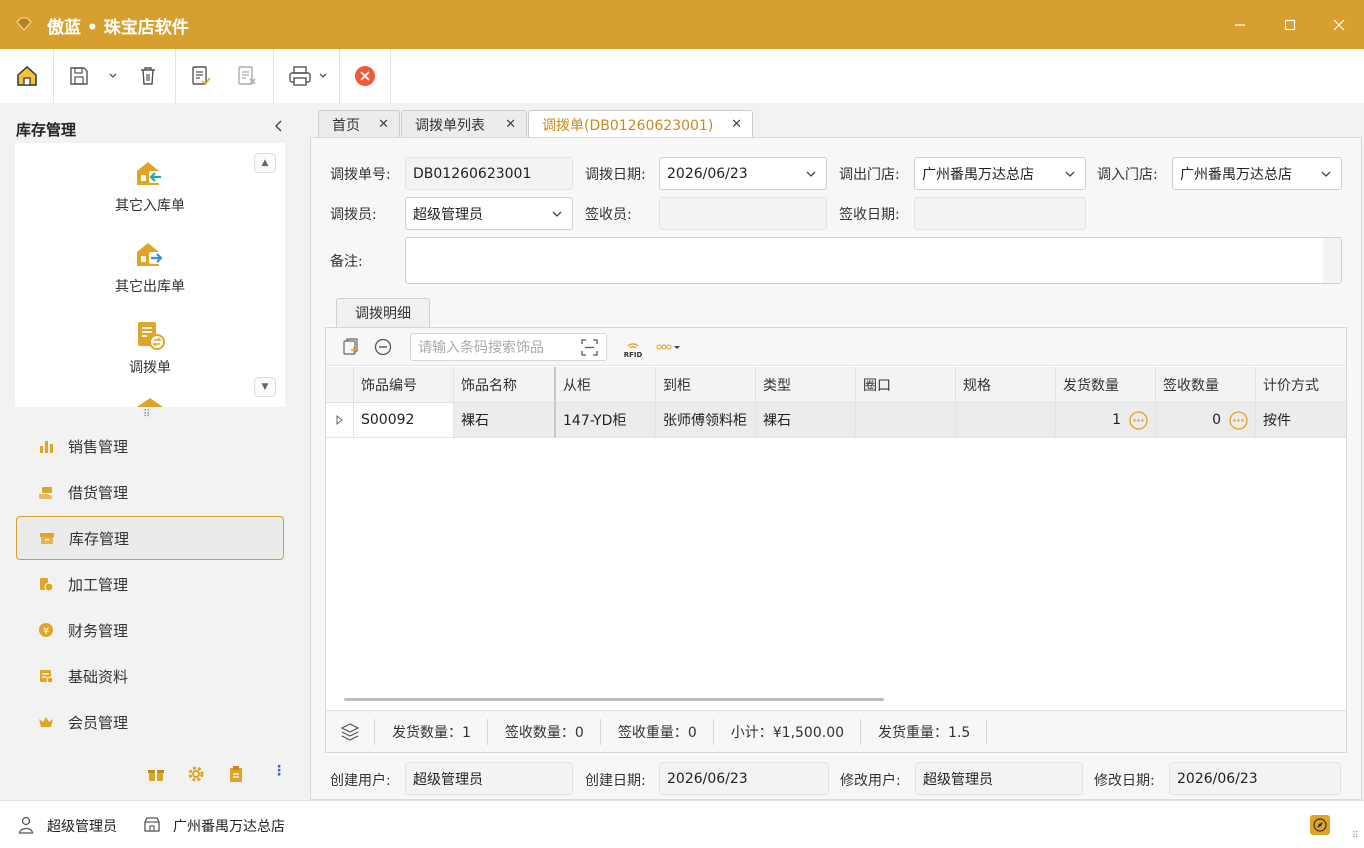  Describe the element at coordinates (350, 731) in the screenshot. I see `summary-layers-button` at that location.